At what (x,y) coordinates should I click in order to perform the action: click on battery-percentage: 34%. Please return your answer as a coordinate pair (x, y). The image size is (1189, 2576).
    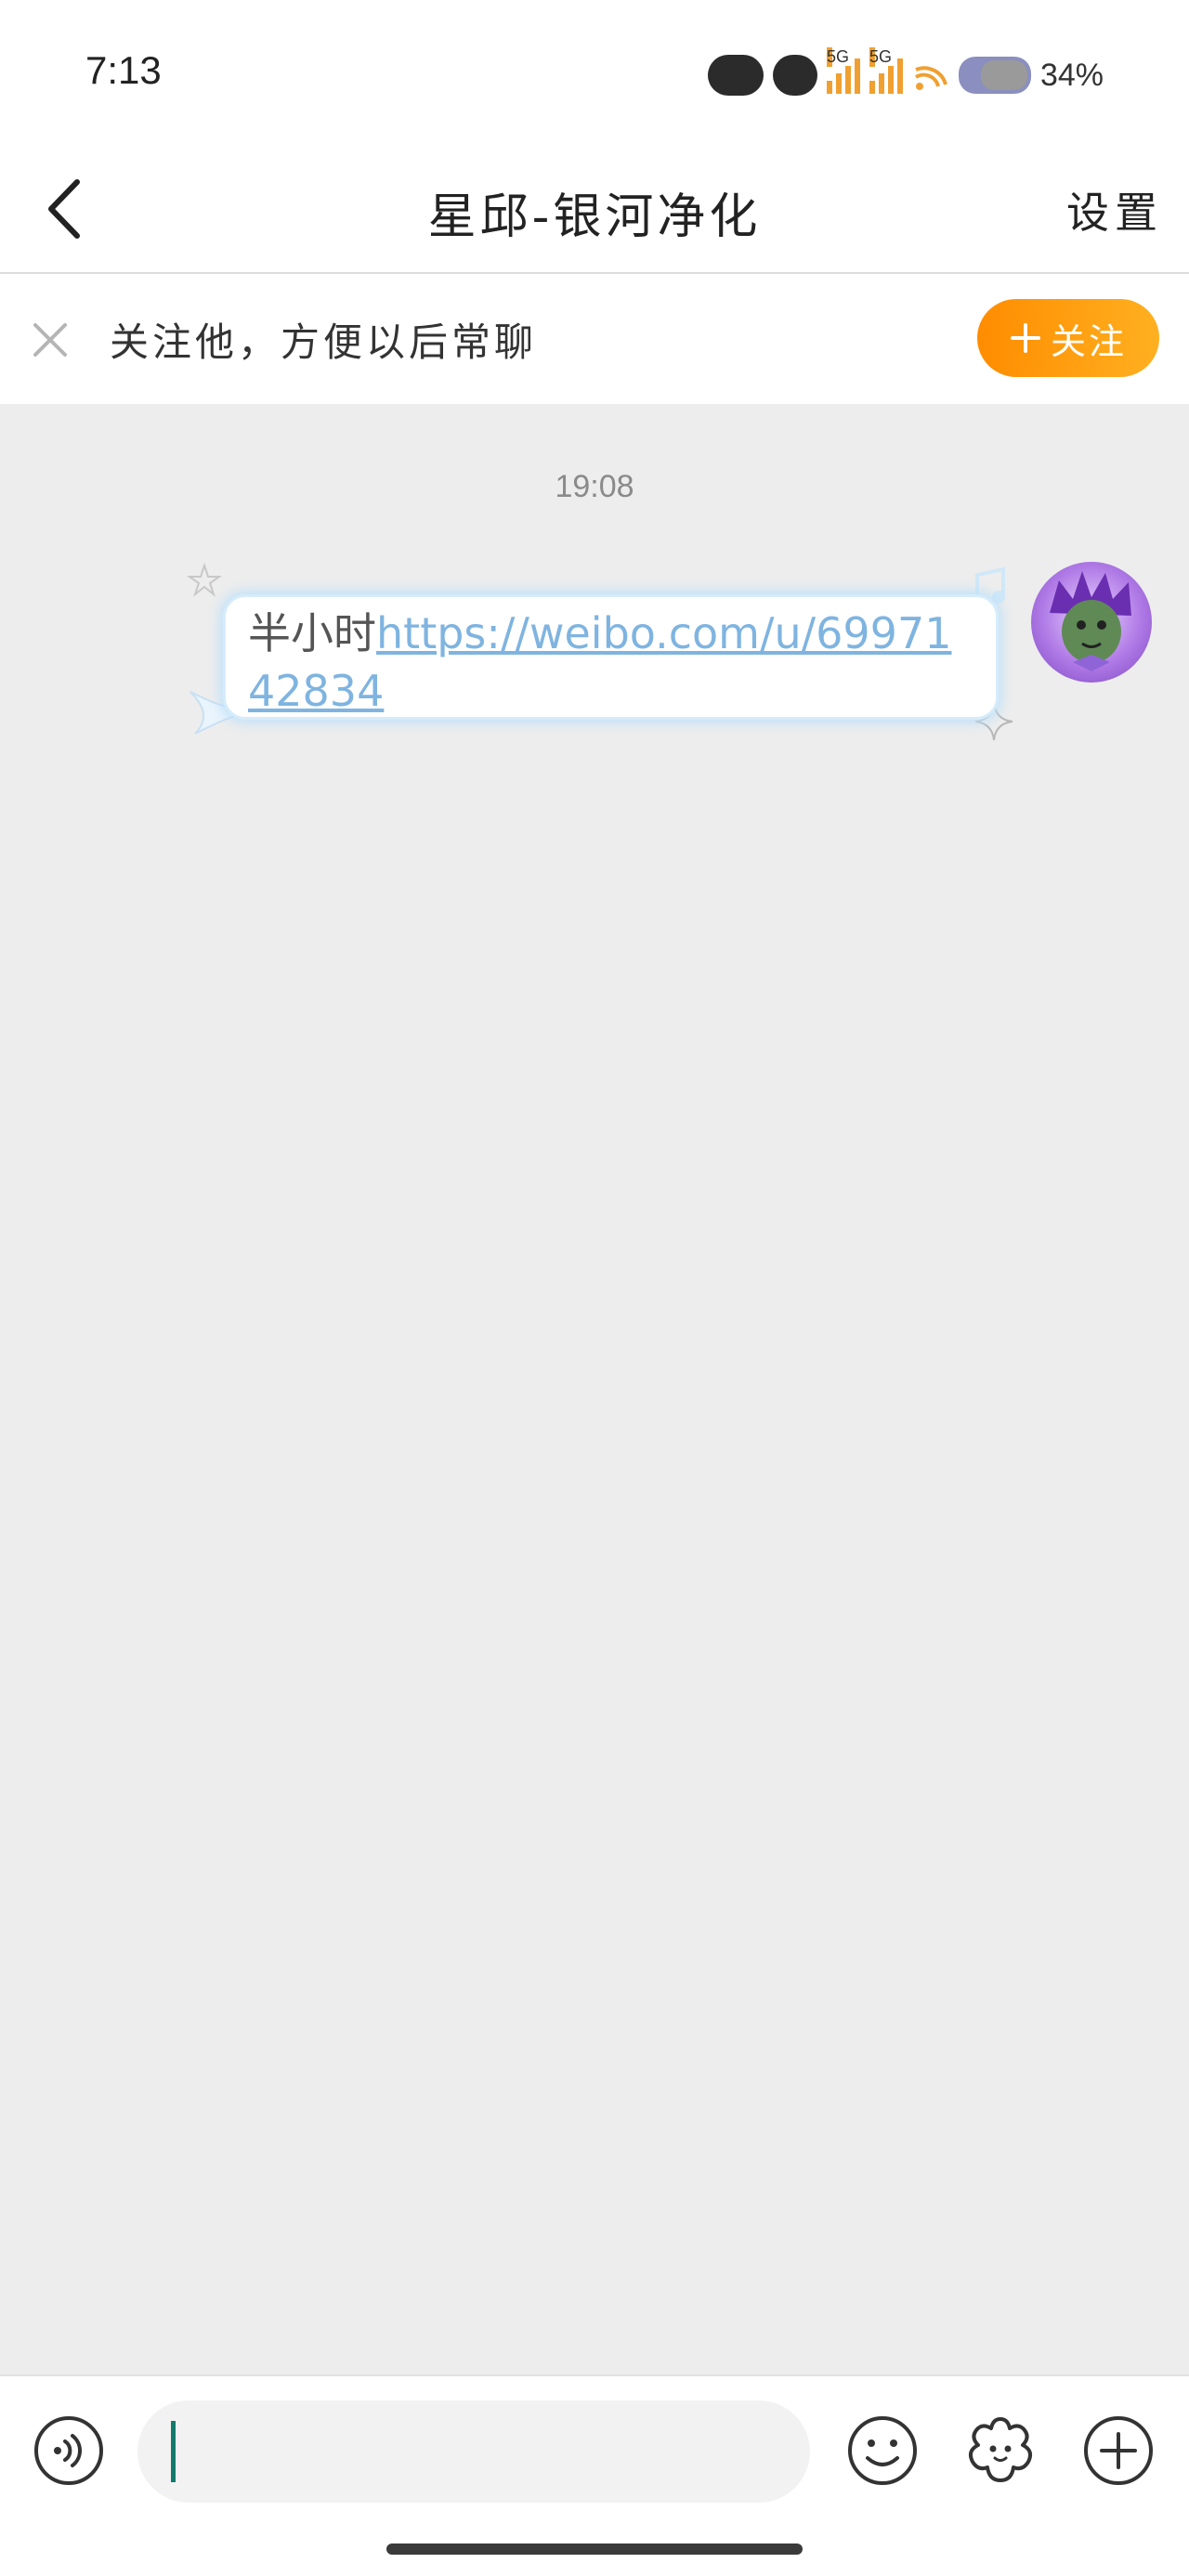
    Looking at the image, I should click on (1072, 75).